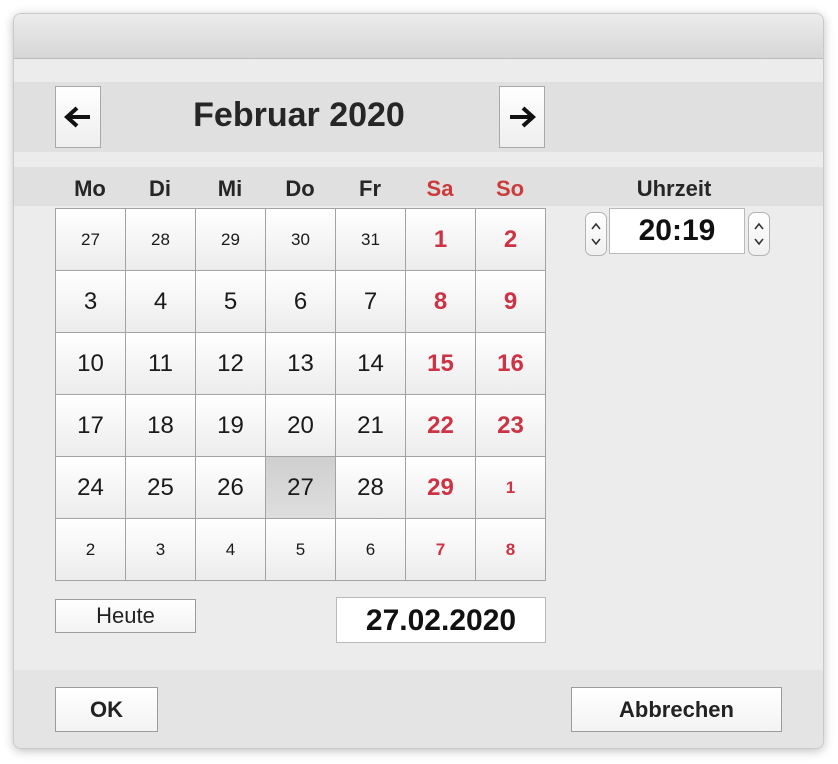  What do you see at coordinates (91, 364) in the screenshot?
I see `day-cell: 10` at bounding box center [91, 364].